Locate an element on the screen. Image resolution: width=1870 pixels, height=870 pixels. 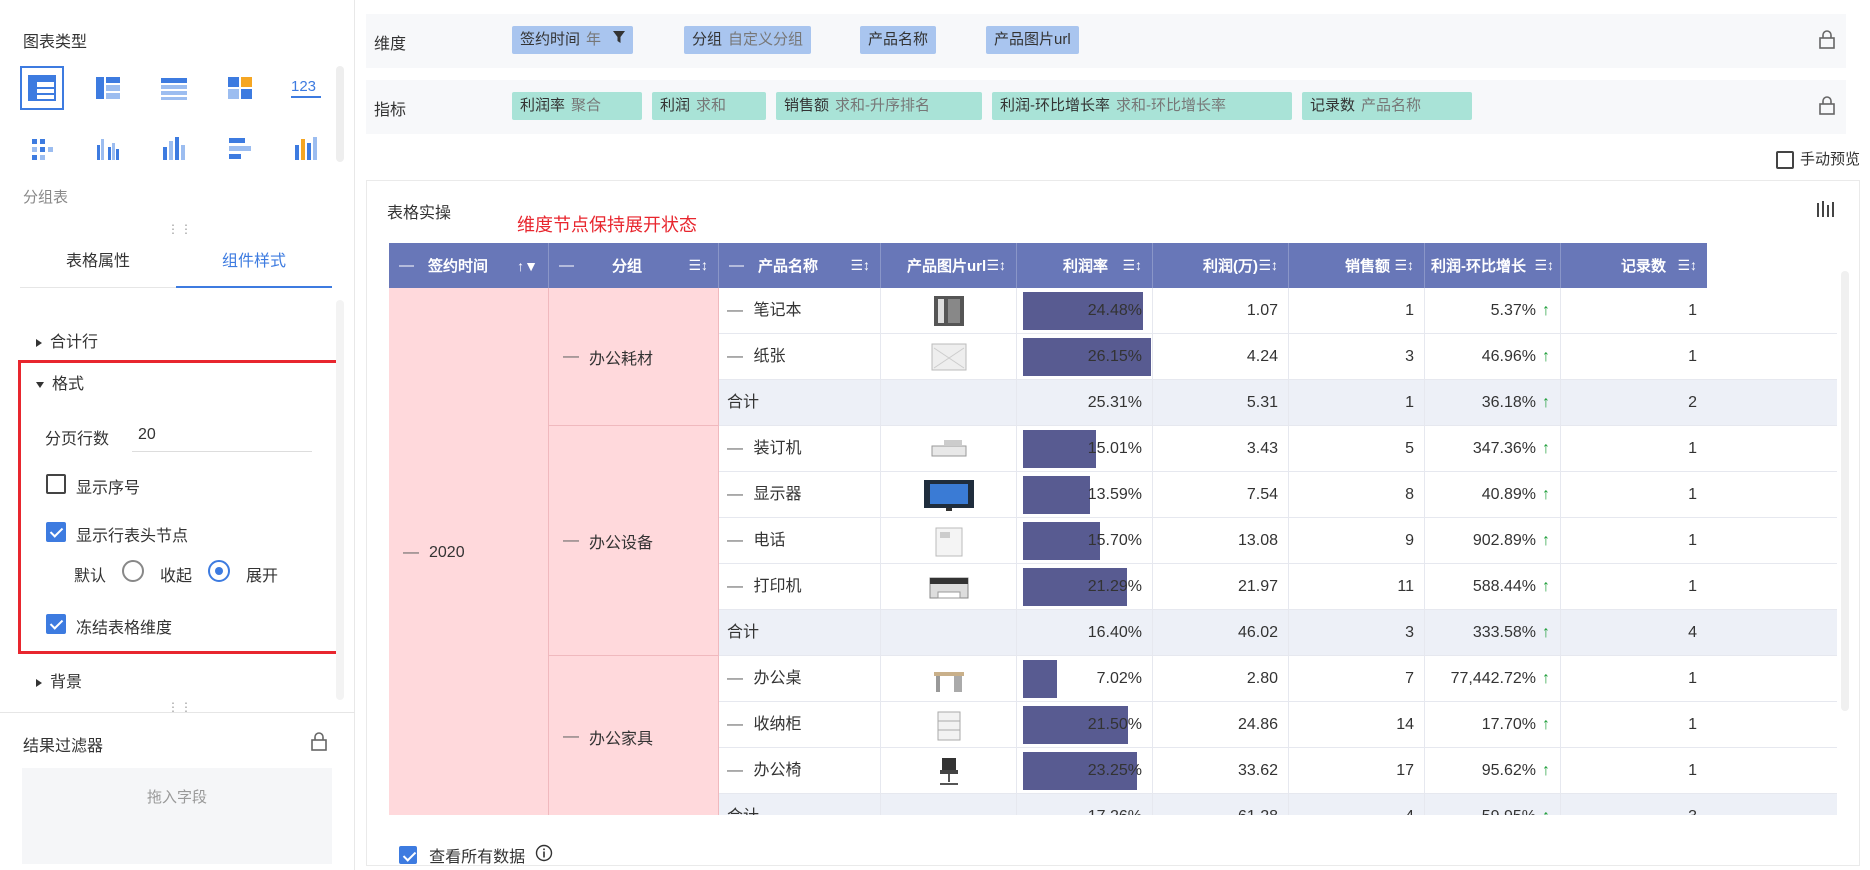
header-product-name: — 产品名称 ☰↕ is located at coordinates (800, 265).